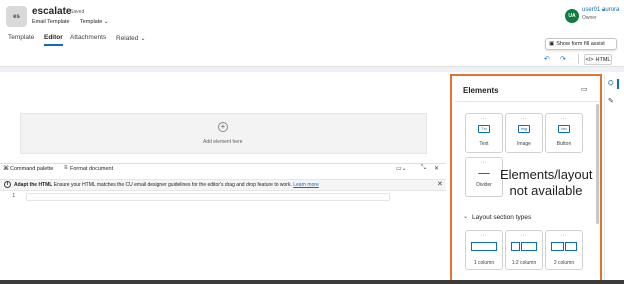 The image size is (624, 284). What do you see at coordinates (578, 59) in the screenshot?
I see `toolbar-divider` at bounding box center [578, 59].